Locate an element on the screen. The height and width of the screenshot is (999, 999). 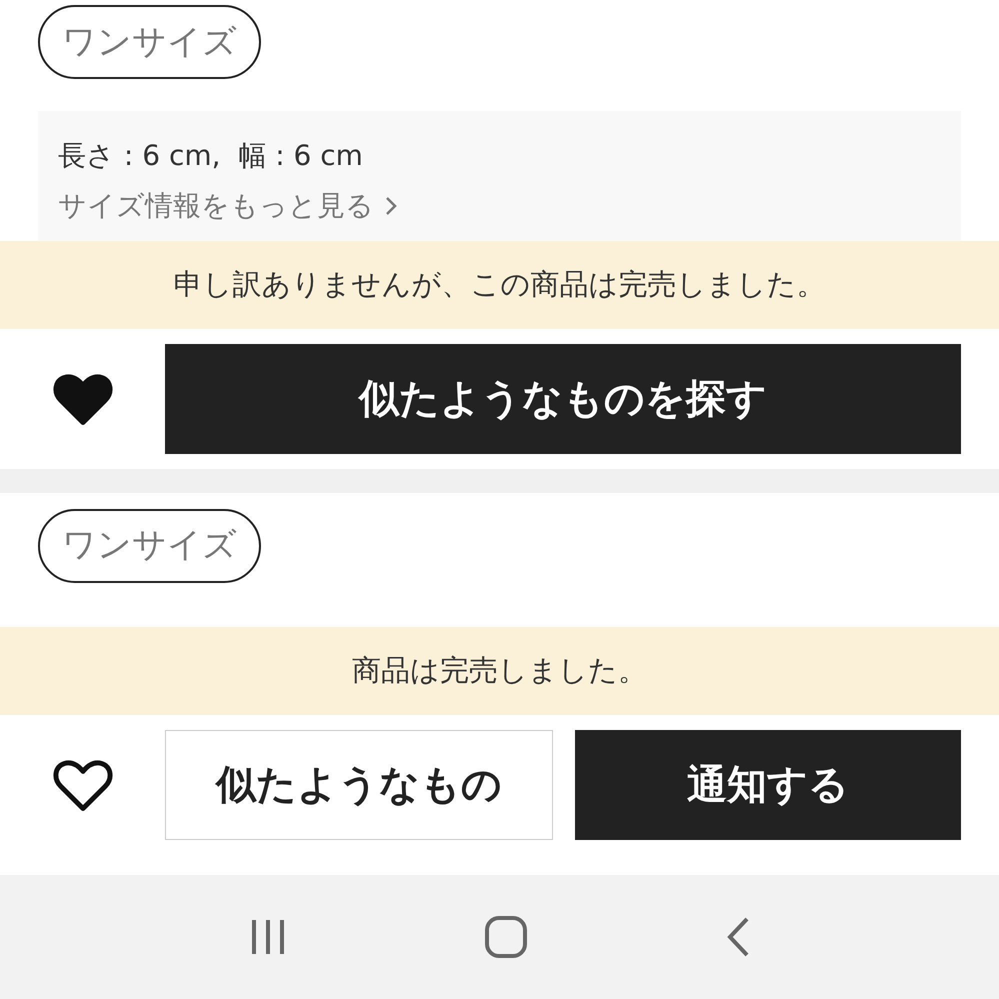
back-icon is located at coordinates (737, 937).